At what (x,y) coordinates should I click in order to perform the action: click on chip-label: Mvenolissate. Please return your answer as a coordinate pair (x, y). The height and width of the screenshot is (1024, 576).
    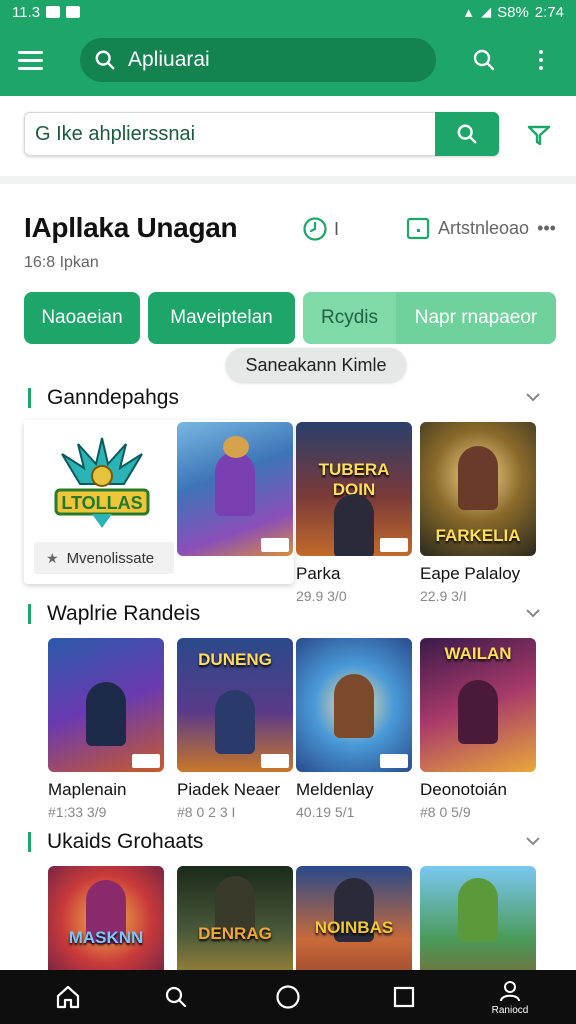
    Looking at the image, I should click on (110, 558).